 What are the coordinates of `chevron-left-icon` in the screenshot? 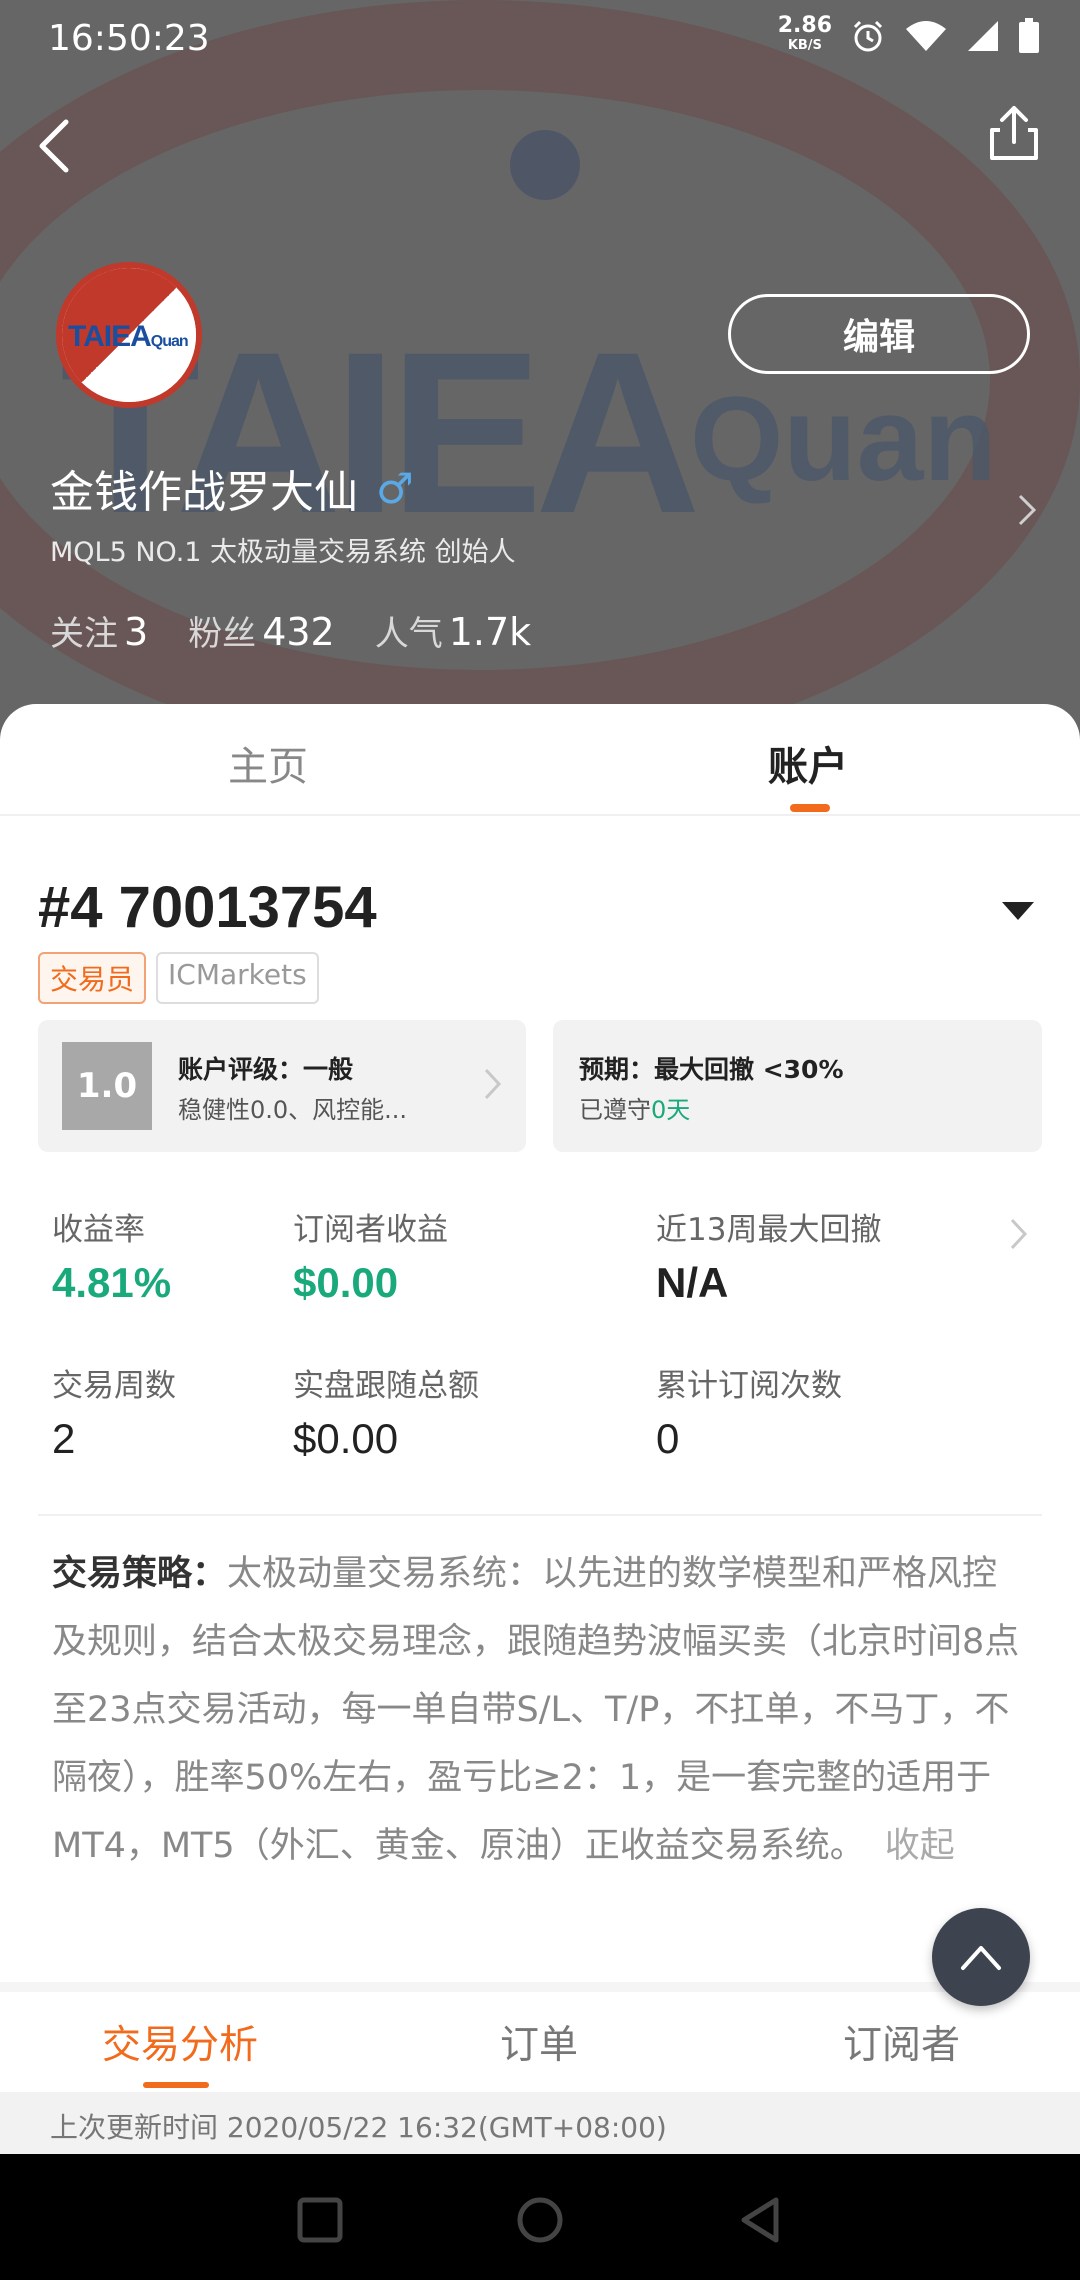 It's located at (54, 146).